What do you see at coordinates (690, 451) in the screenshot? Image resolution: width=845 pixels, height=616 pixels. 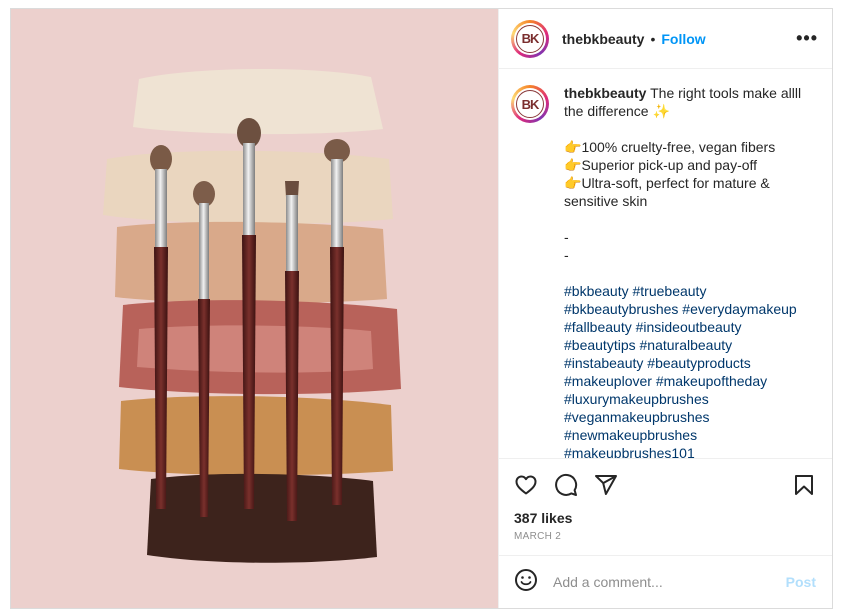 I see `hashtag-line: #makeupbrushes101` at bounding box center [690, 451].